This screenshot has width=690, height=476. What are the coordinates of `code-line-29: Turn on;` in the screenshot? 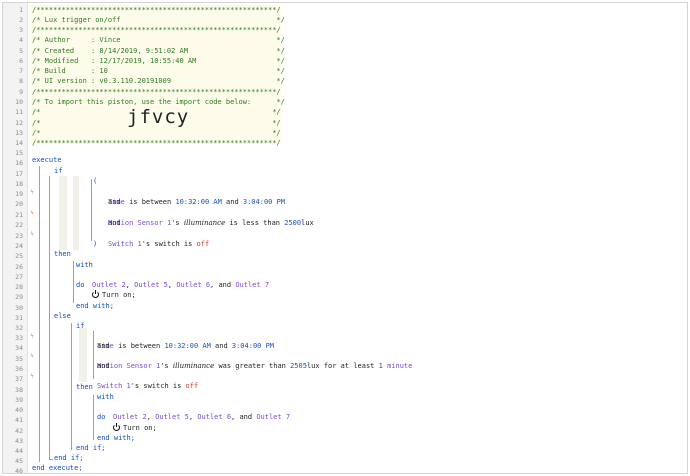 It's located at (345, 294).